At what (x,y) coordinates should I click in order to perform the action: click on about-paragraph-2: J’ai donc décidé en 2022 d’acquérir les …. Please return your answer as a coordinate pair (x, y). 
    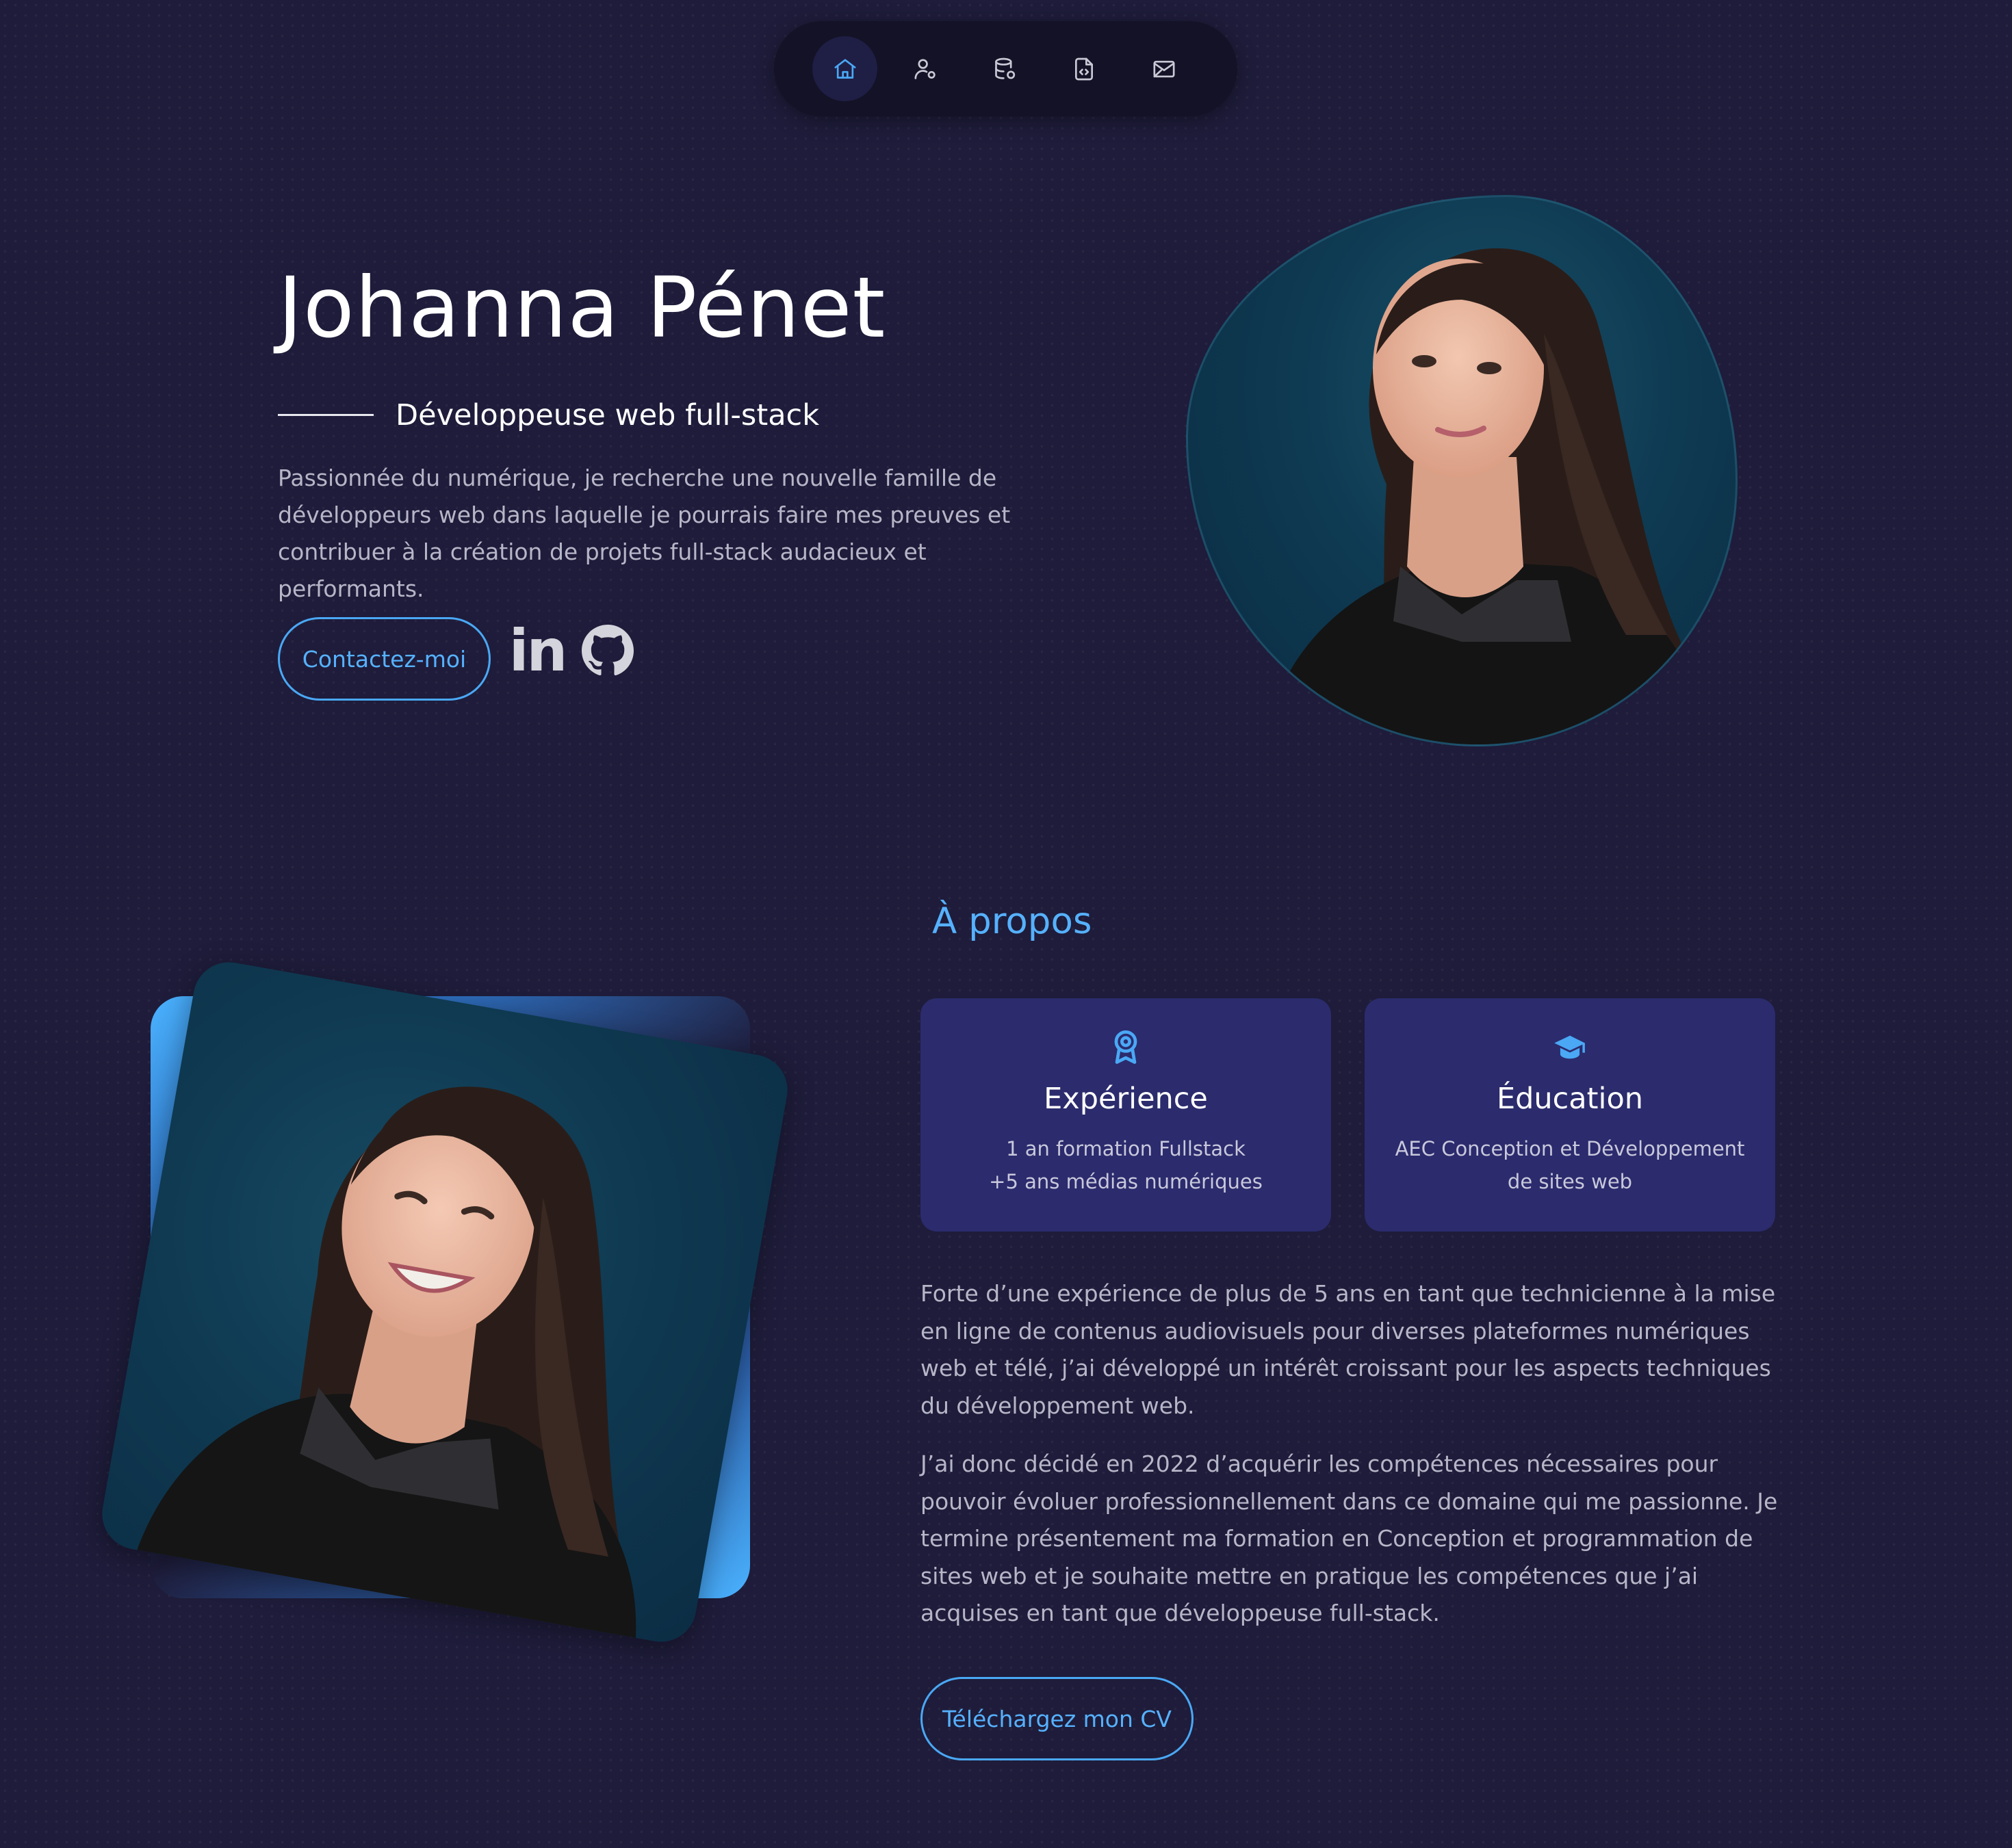
    Looking at the image, I should click on (1349, 1538).